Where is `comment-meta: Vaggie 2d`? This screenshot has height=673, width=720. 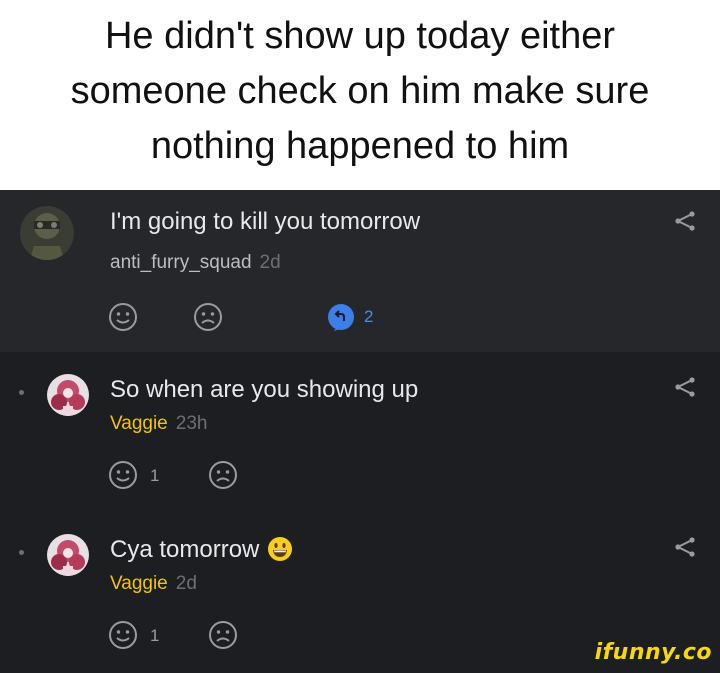 comment-meta: Vaggie 2d is located at coordinates (153, 584).